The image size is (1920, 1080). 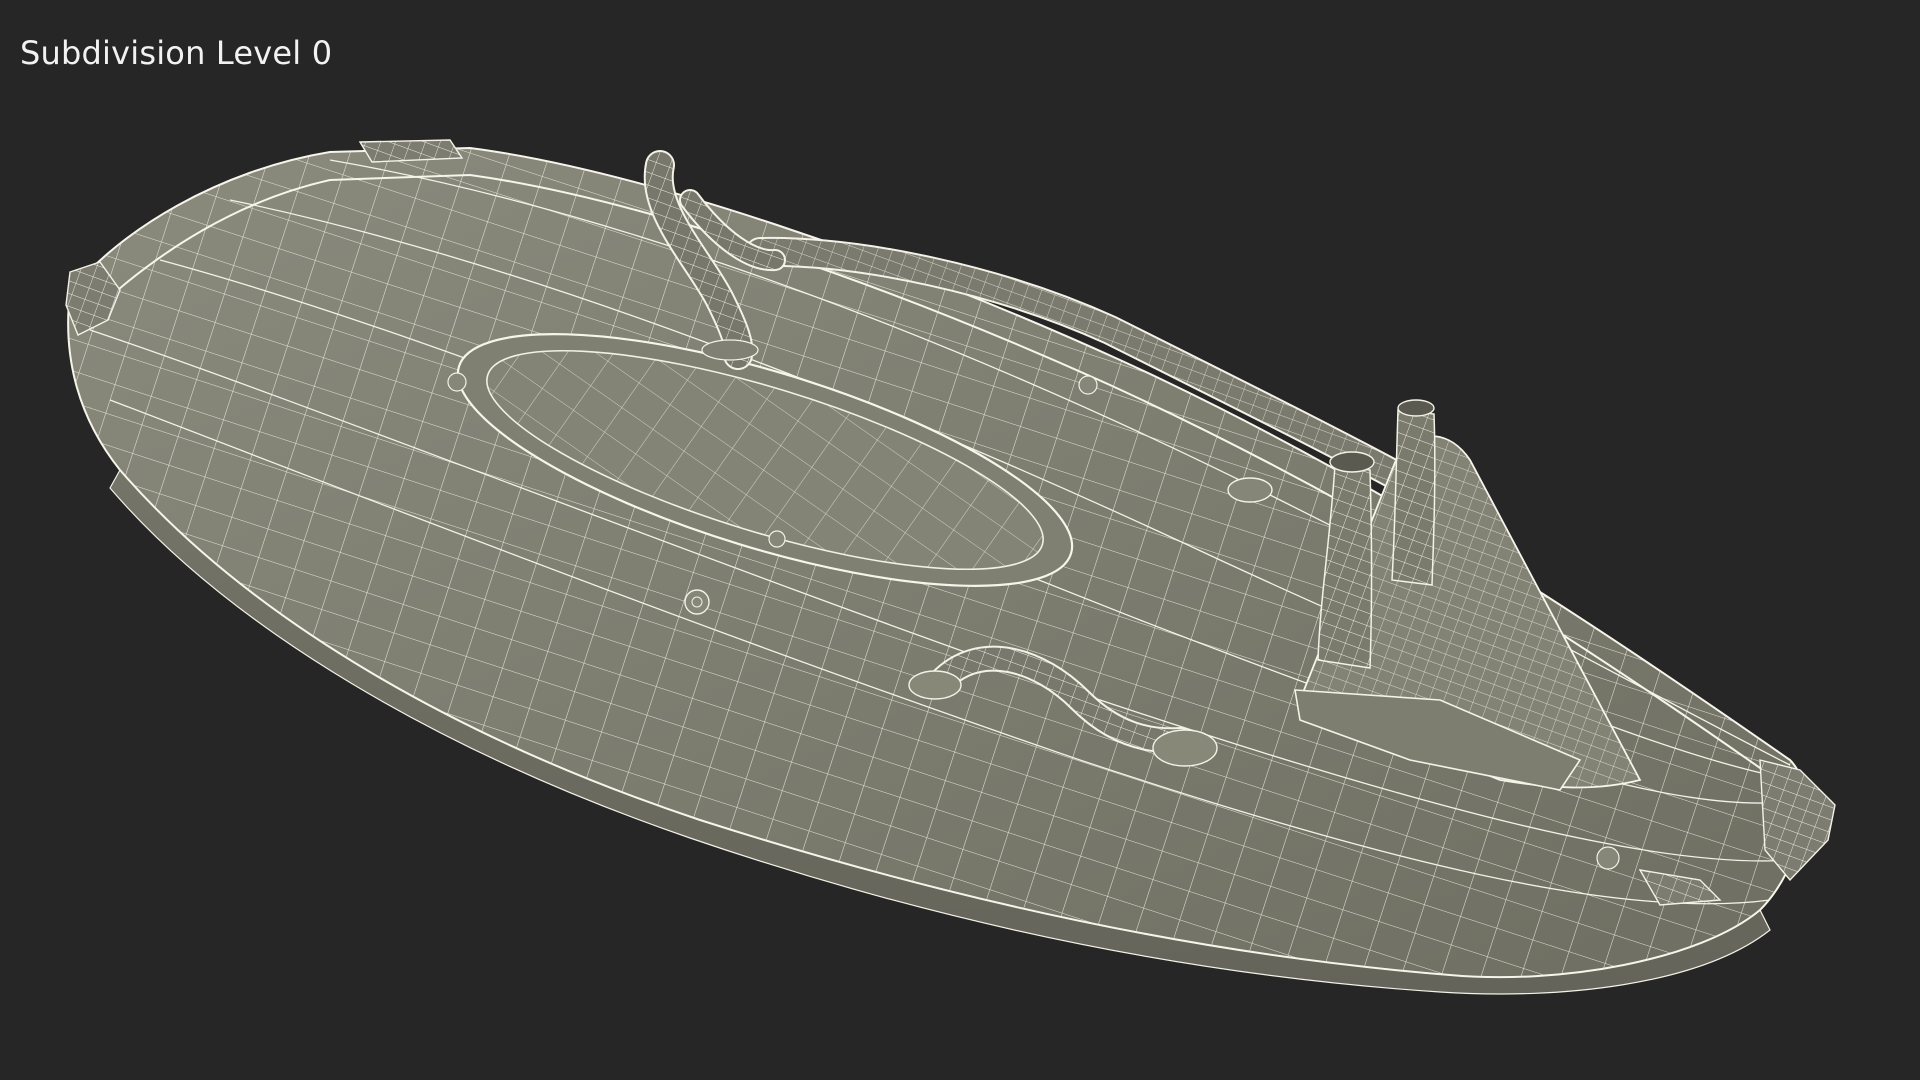 I want to click on rail-mount, so click(x=1250, y=490).